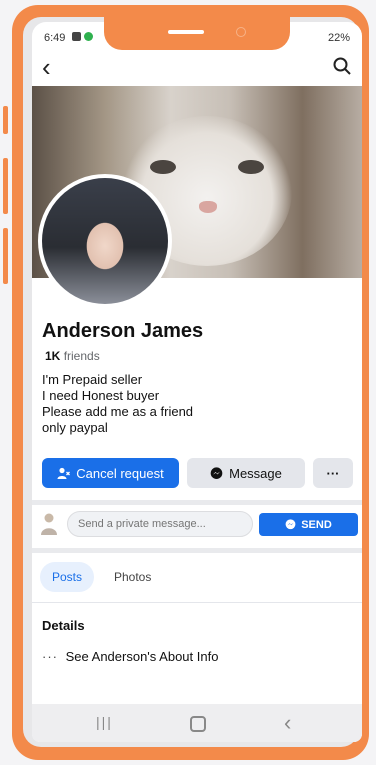  Describe the element at coordinates (76, 36) in the screenshot. I see `gallery-notification-icon` at that location.